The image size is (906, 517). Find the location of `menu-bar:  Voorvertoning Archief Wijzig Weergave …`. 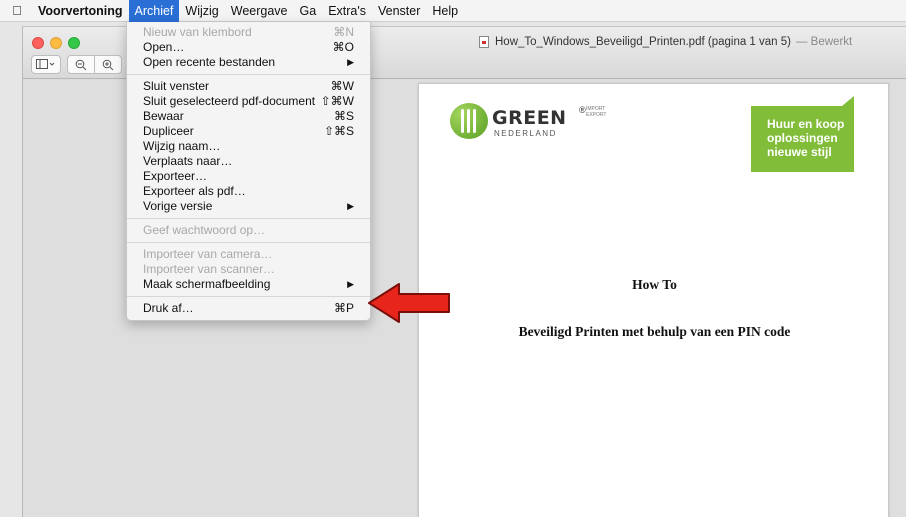

menu-bar:  Voorvertoning Archief Wijzig Weergave … is located at coordinates (453, 11).